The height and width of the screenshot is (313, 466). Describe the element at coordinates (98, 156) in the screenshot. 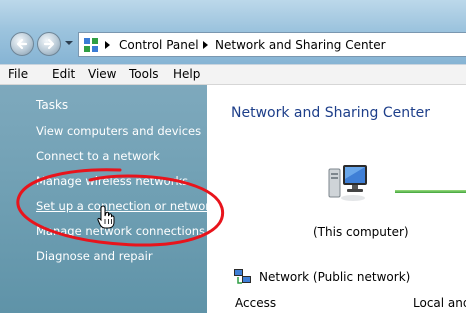

I see `task-connect-network: Connect to a network` at that location.